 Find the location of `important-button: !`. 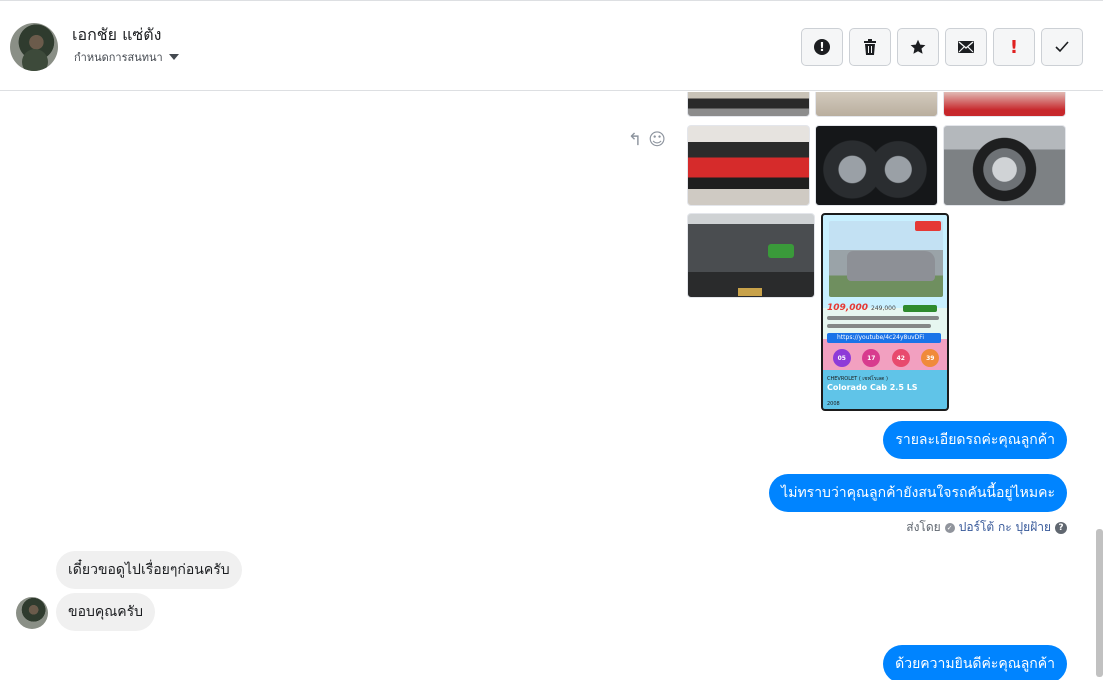

important-button: ! is located at coordinates (1014, 47).